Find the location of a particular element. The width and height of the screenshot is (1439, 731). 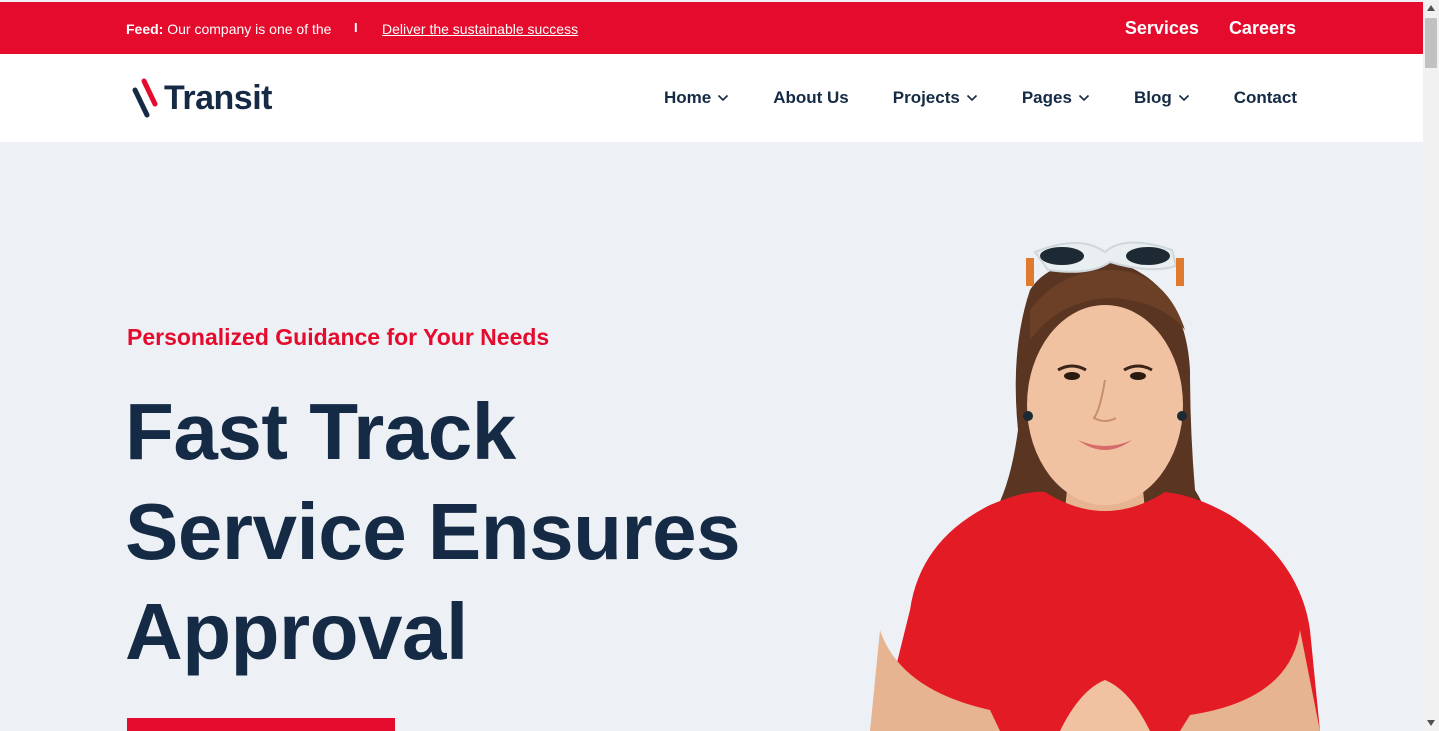

nav-label: Projects is located at coordinates (926, 97).